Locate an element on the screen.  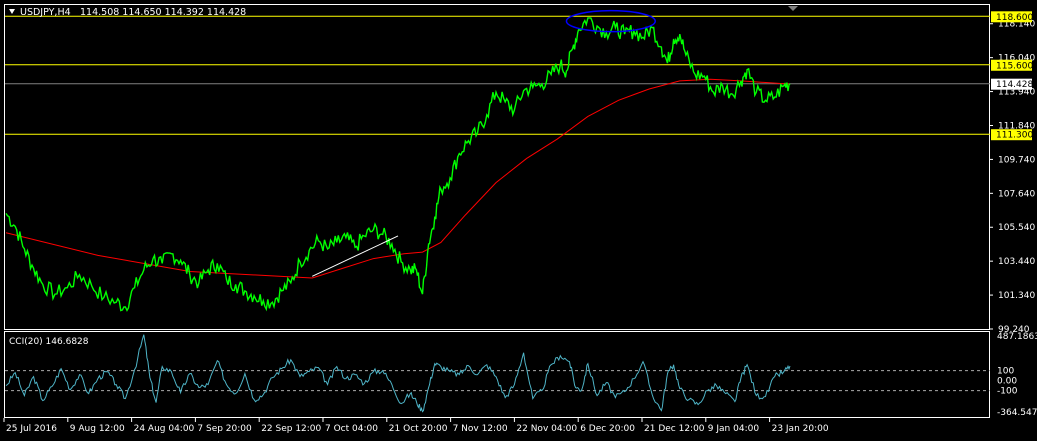
cci-axis-label: 0.00 is located at coordinates (1007, 382).